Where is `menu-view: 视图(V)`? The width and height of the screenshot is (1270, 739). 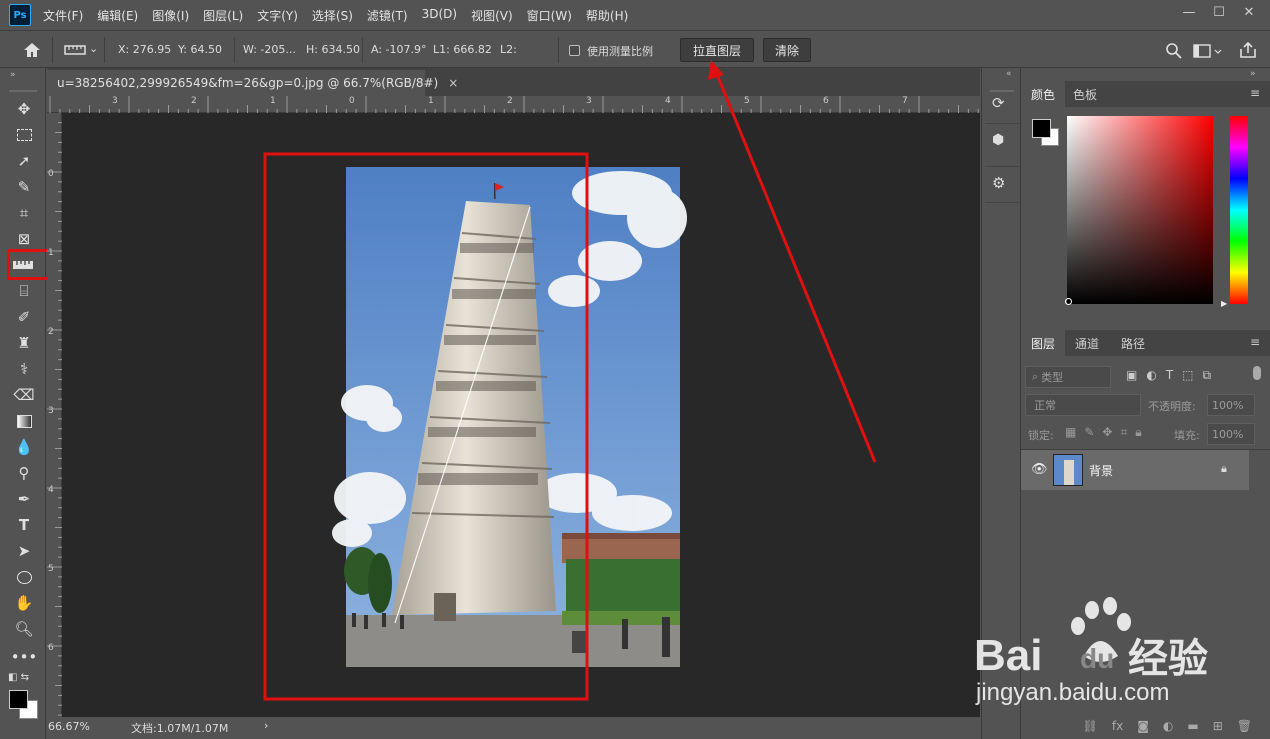
menu-view: 视图(V) is located at coordinates (492, 15).